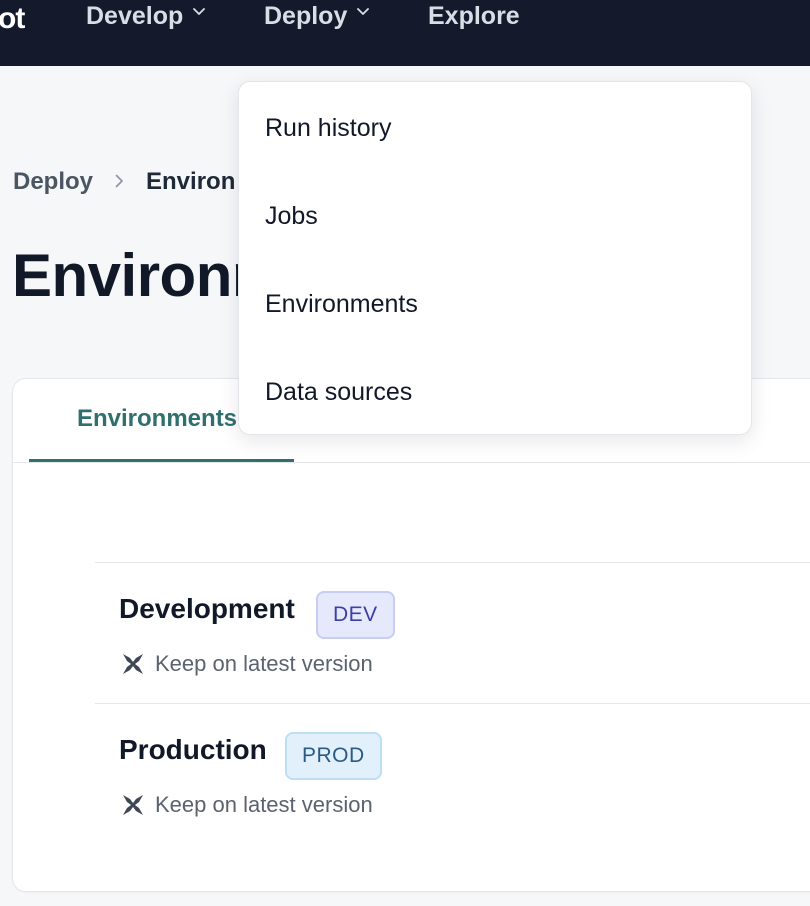 This screenshot has width=810, height=906. I want to click on tab-environments-label: Environments, so click(157, 418).